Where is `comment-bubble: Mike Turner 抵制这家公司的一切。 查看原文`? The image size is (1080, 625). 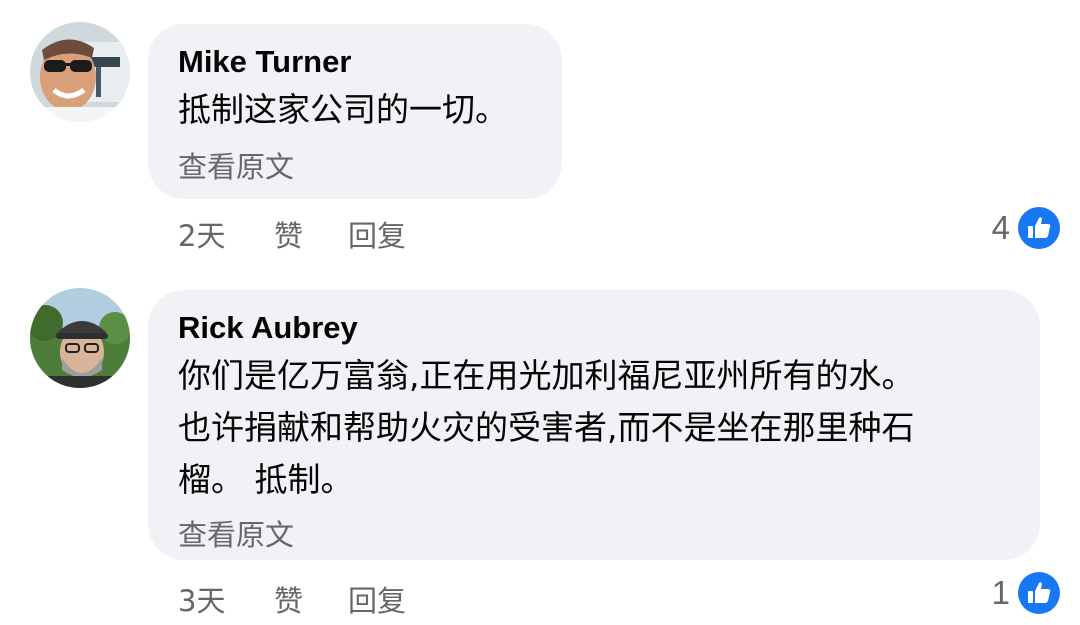
comment-bubble: Mike Turner 抵制这家公司的一切。 查看原文 is located at coordinates (355, 111).